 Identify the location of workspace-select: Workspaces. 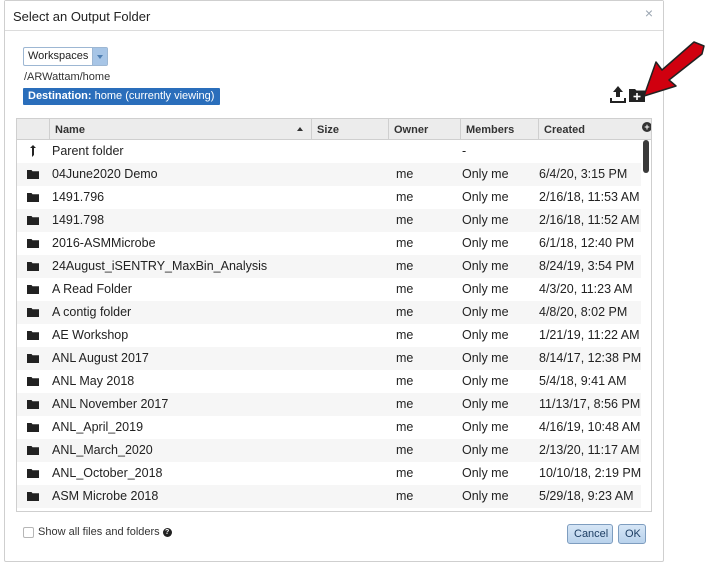
(66, 56).